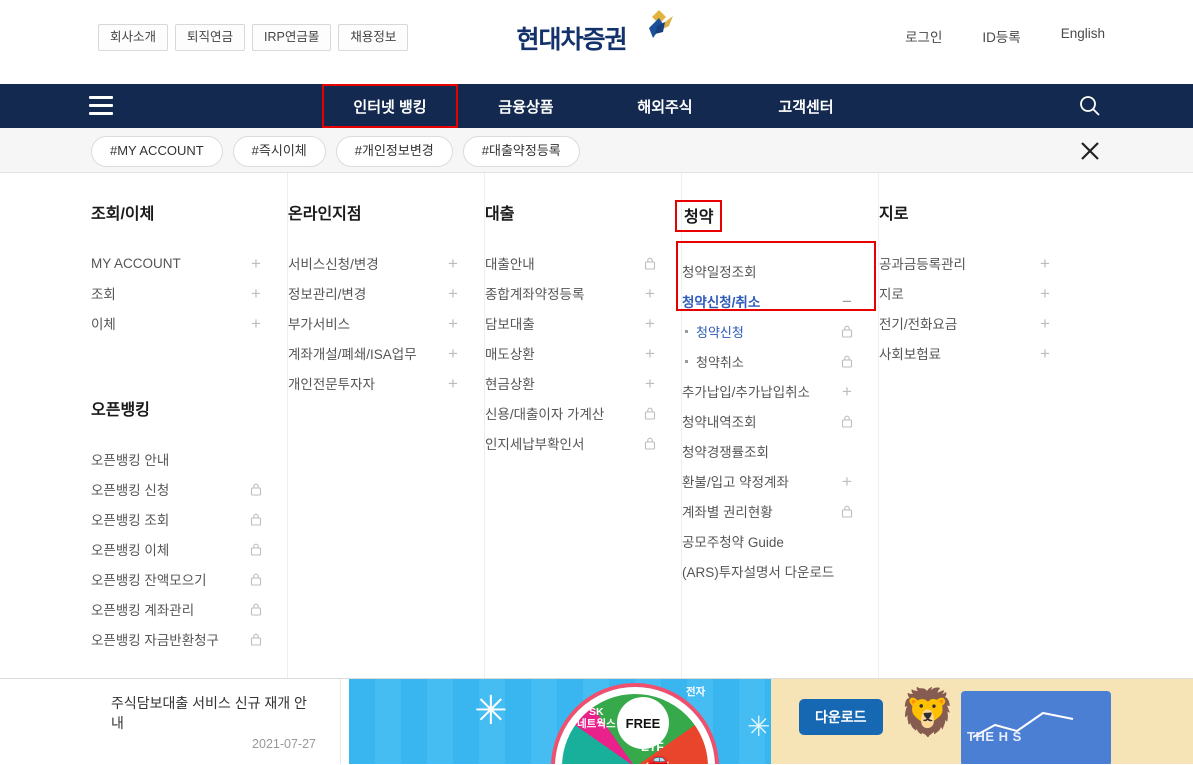 Image resolution: width=1193 pixels, height=765 pixels. I want to click on menu-item-professional-investor: 개인전문투자자 +, so click(374, 383).